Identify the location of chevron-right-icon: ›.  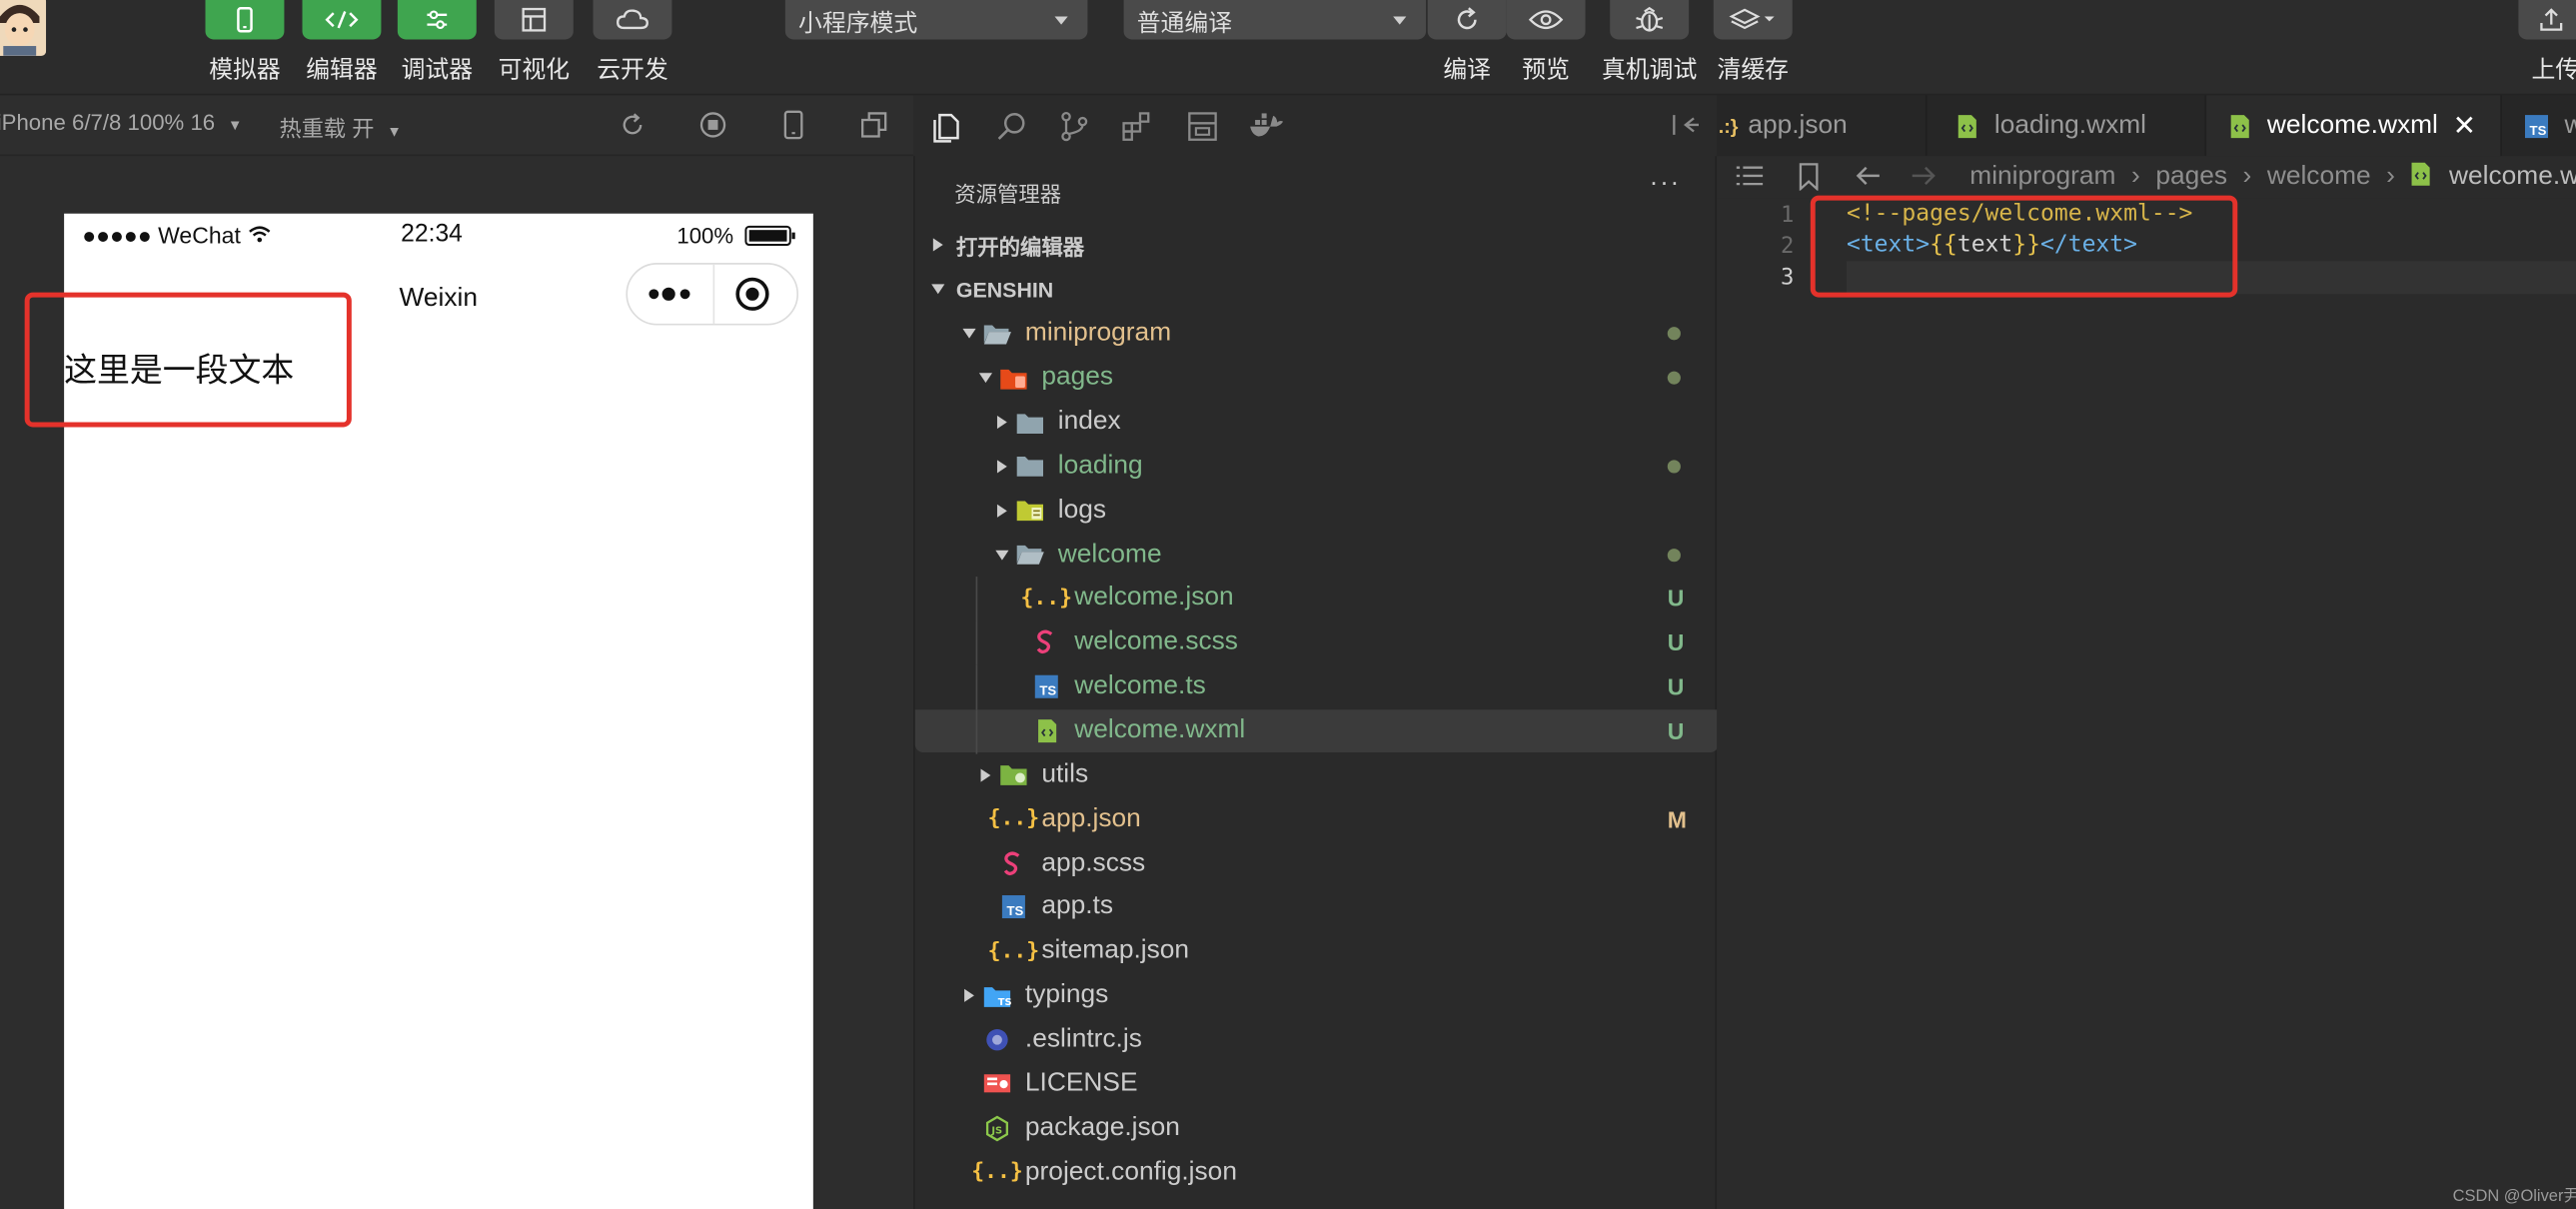
(2247, 176).